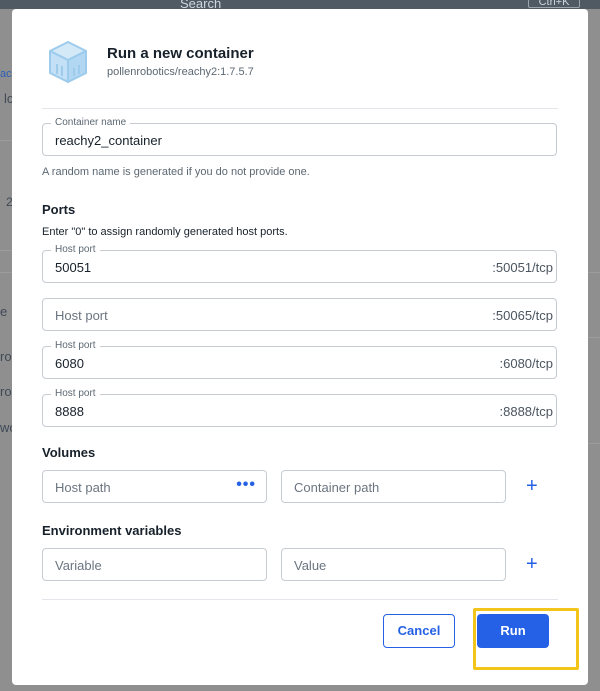 This screenshot has width=600, height=691. Describe the element at coordinates (59, 209) in the screenshot. I see `ports-heading: Ports` at that location.